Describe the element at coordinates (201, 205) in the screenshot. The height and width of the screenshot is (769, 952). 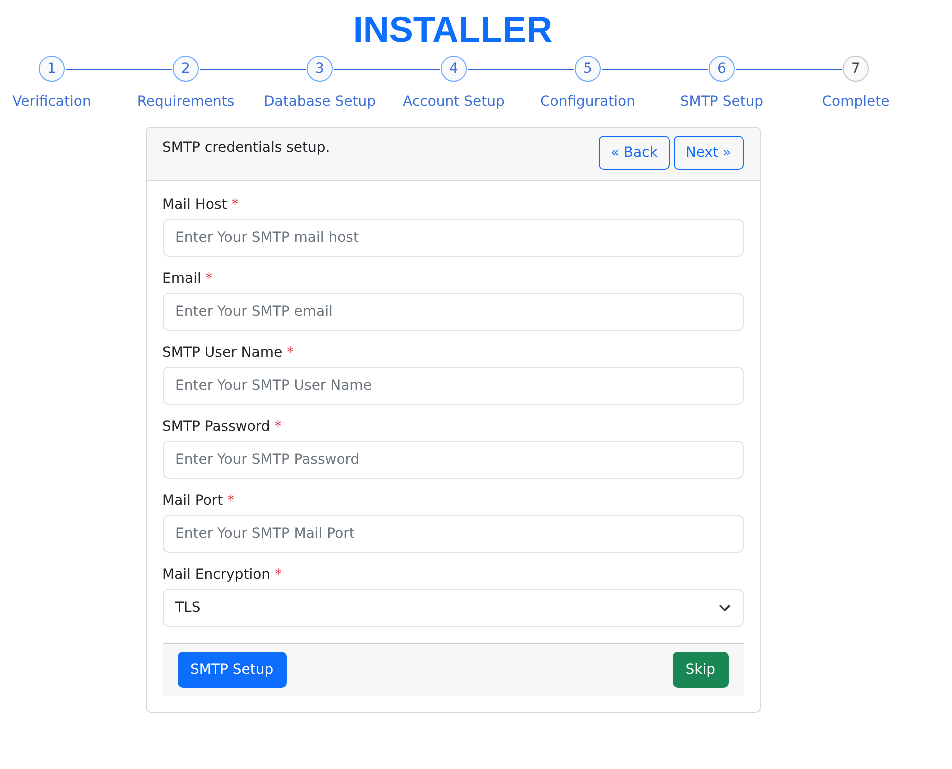
I see `field-label: Mail Host *` at that location.